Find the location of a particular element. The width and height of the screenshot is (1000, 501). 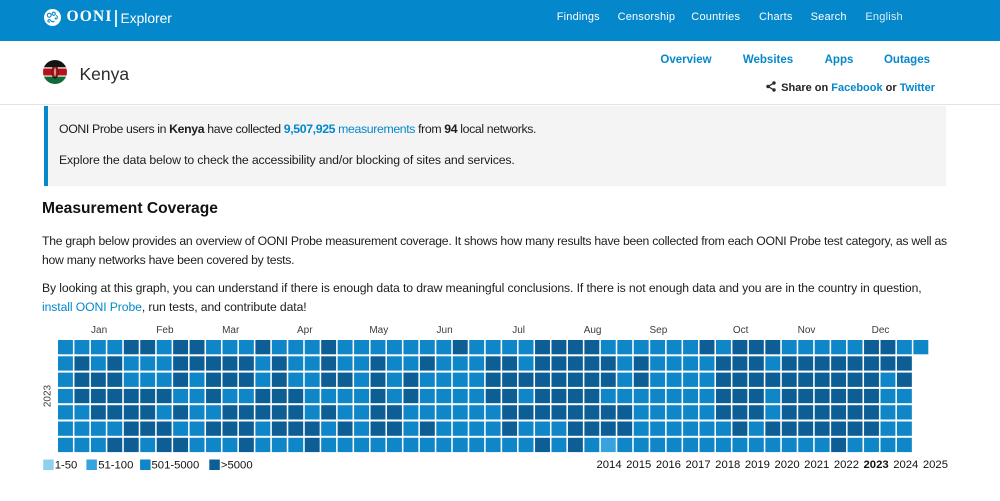

svg-text: Jan is located at coordinates (99, 330).